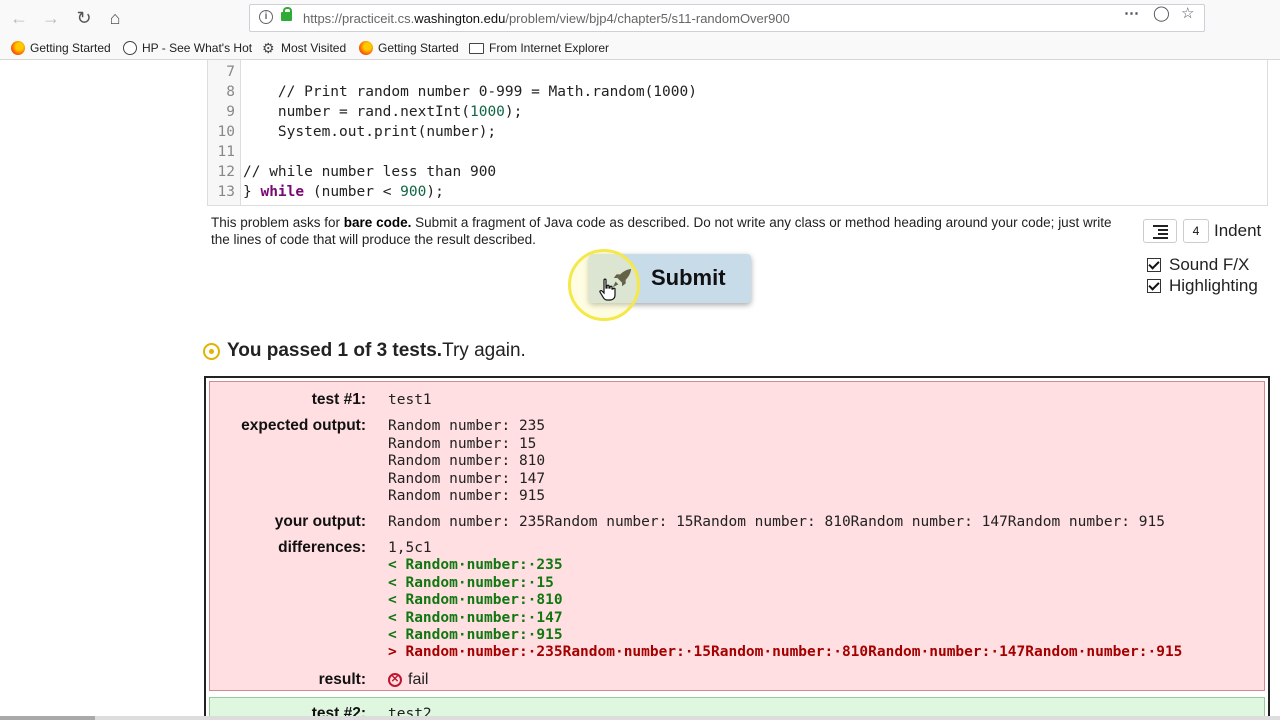 This screenshot has width=1280, height=720. Describe the element at coordinates (374, 112) in the screenshot. I see `code-line: 9 number = rand.nextInt(1000);` at that location.